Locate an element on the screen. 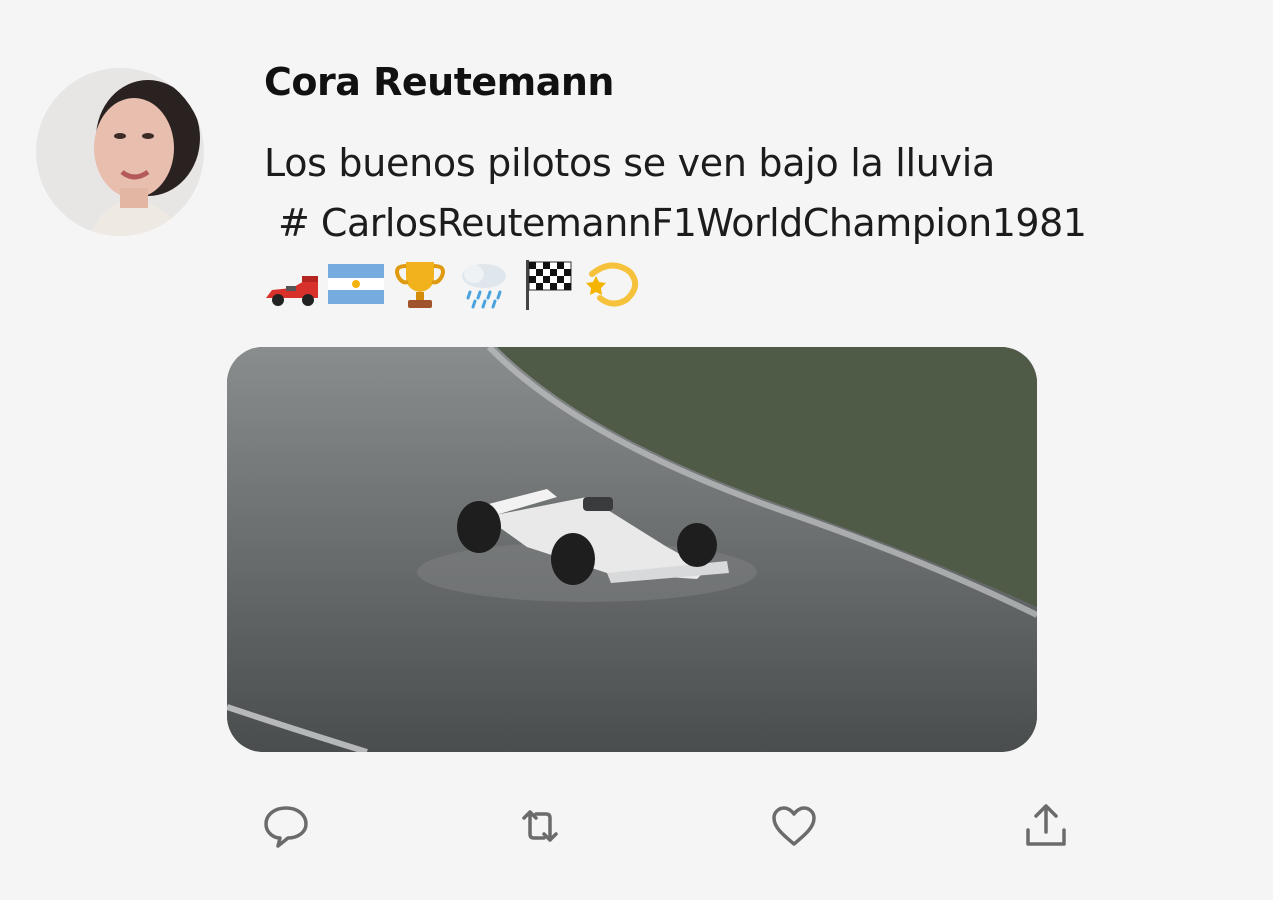 The width and height of the screenshot is (1273, 900). retweet-icon is located at coordinates (540, 826).